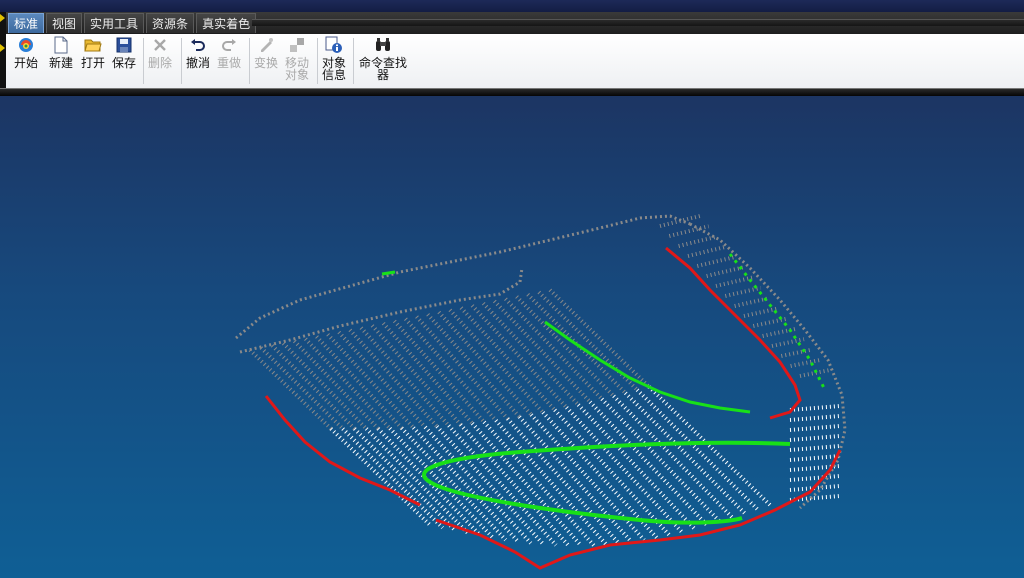 This screenshot has height=578, width=1024. What do you see at coordinates (297, 45) in the screenshot?
I see `move-object-icon` at bounding box center [297, 45].